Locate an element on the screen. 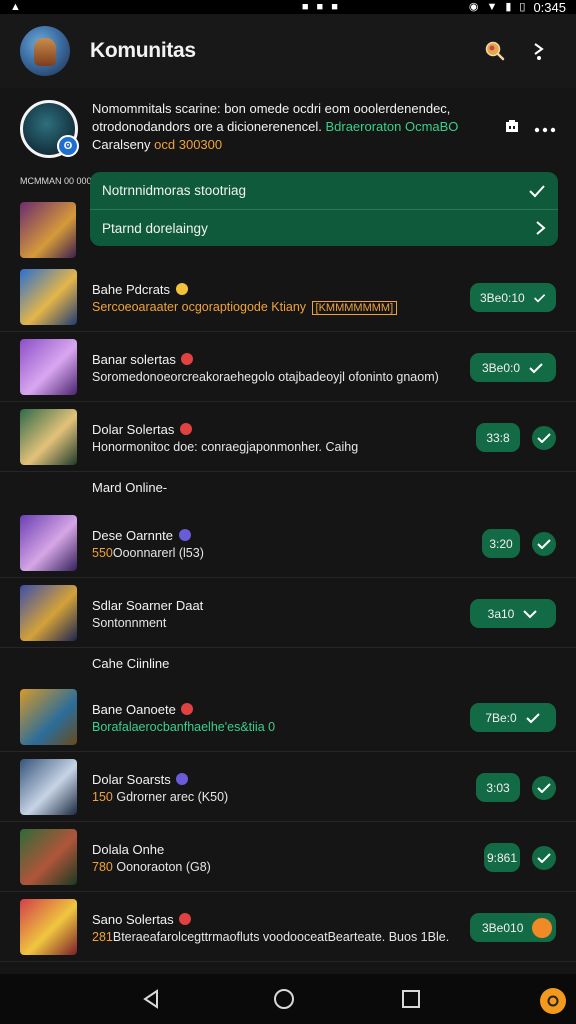 This screenshot has height=1024, width=576. verified-badge-icon: ʘ is located at coordinates (68, 146).